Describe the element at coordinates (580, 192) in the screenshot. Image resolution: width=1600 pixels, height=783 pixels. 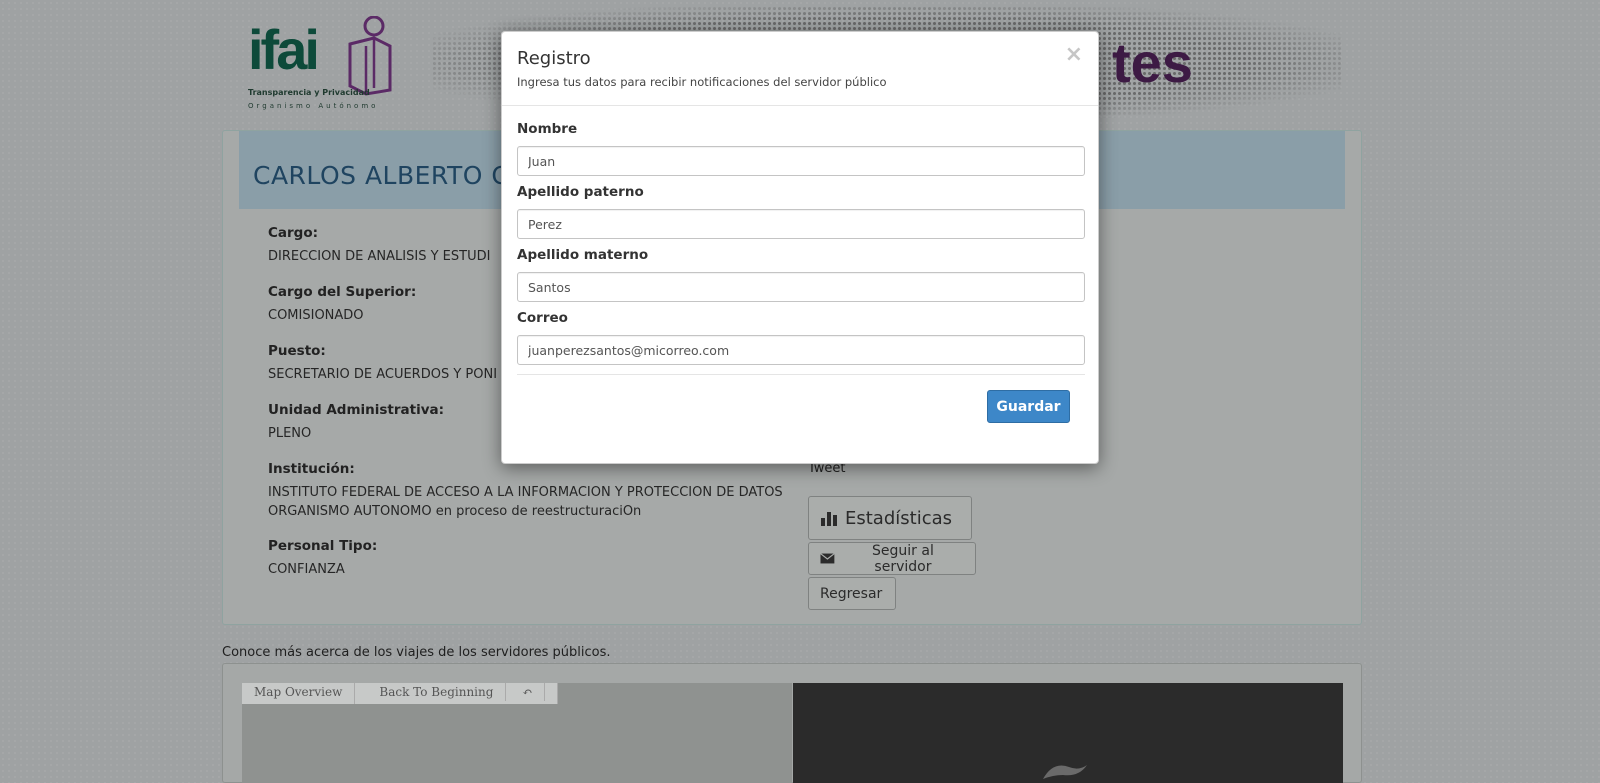
I see `apellido-paterno-label: Apellido paterno` at that location.